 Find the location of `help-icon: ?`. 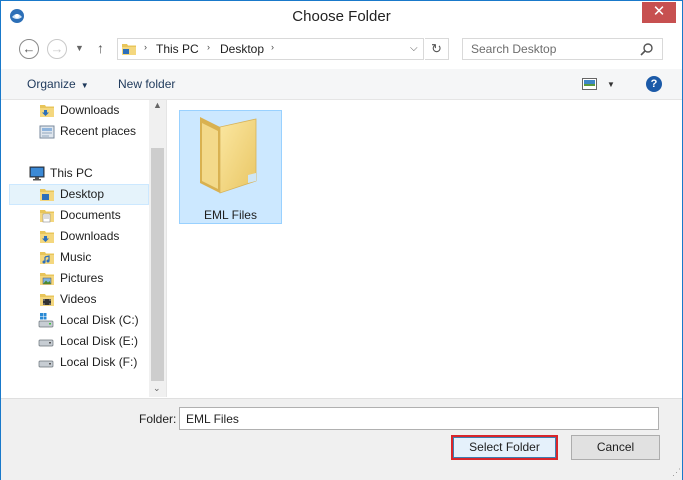

help-icon: ? is located at coordinates (654, 84).